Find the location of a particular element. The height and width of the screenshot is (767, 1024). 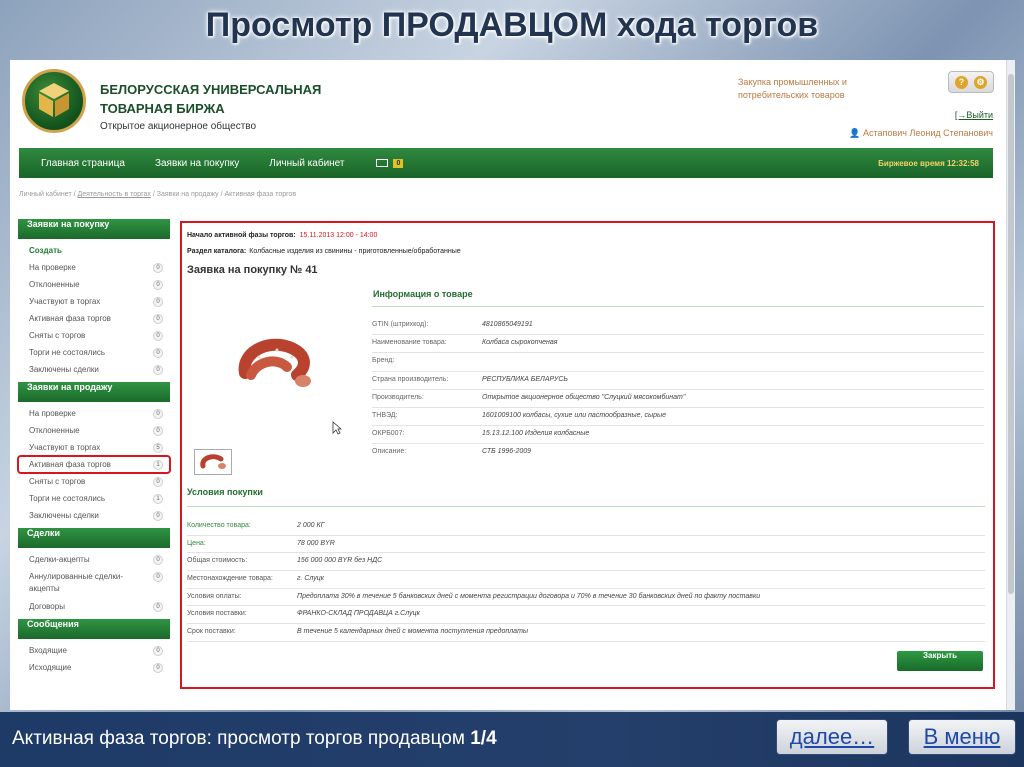

mail-count-badge: 0 is located at coordinates (398, 163).